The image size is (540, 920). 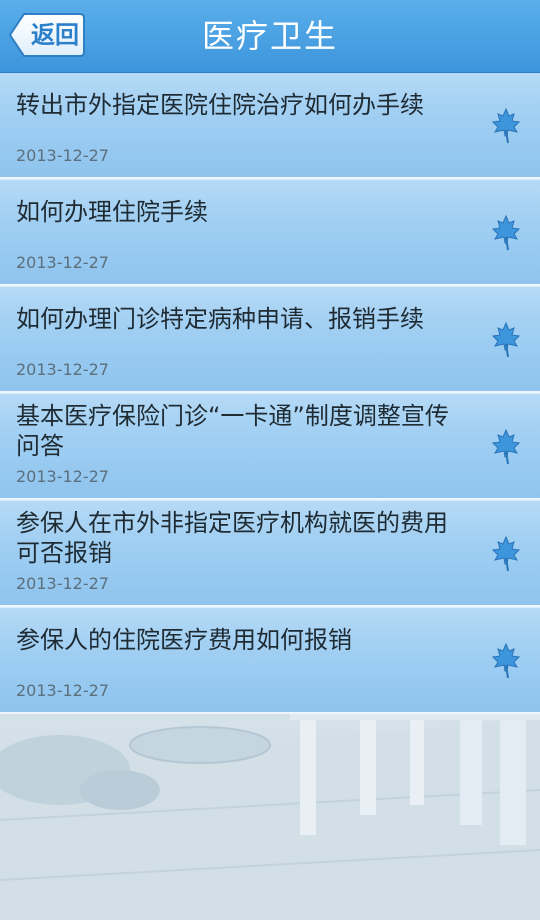 I want to click on item-title: 如何办理门诊特定病种申请、报销手续, so click(x=220, y=319).